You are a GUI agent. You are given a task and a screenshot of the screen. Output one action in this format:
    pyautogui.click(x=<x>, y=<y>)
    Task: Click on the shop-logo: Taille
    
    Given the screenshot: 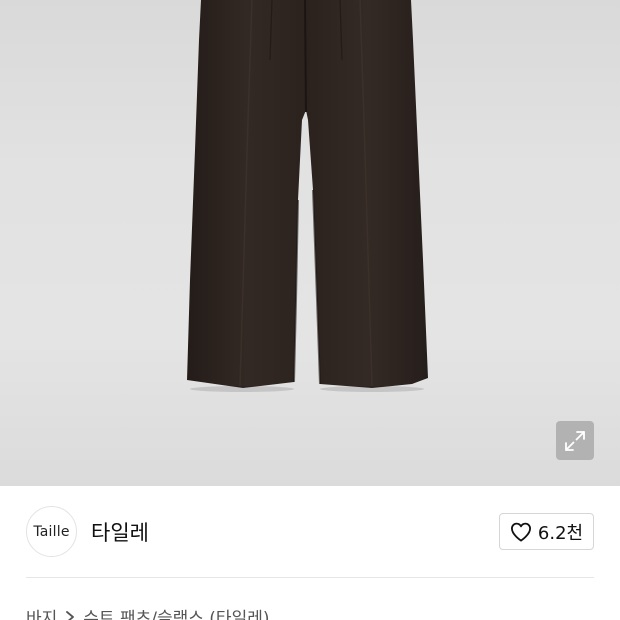 What is the action you would take?
    pyautogui.click(x=51, y=531)
    